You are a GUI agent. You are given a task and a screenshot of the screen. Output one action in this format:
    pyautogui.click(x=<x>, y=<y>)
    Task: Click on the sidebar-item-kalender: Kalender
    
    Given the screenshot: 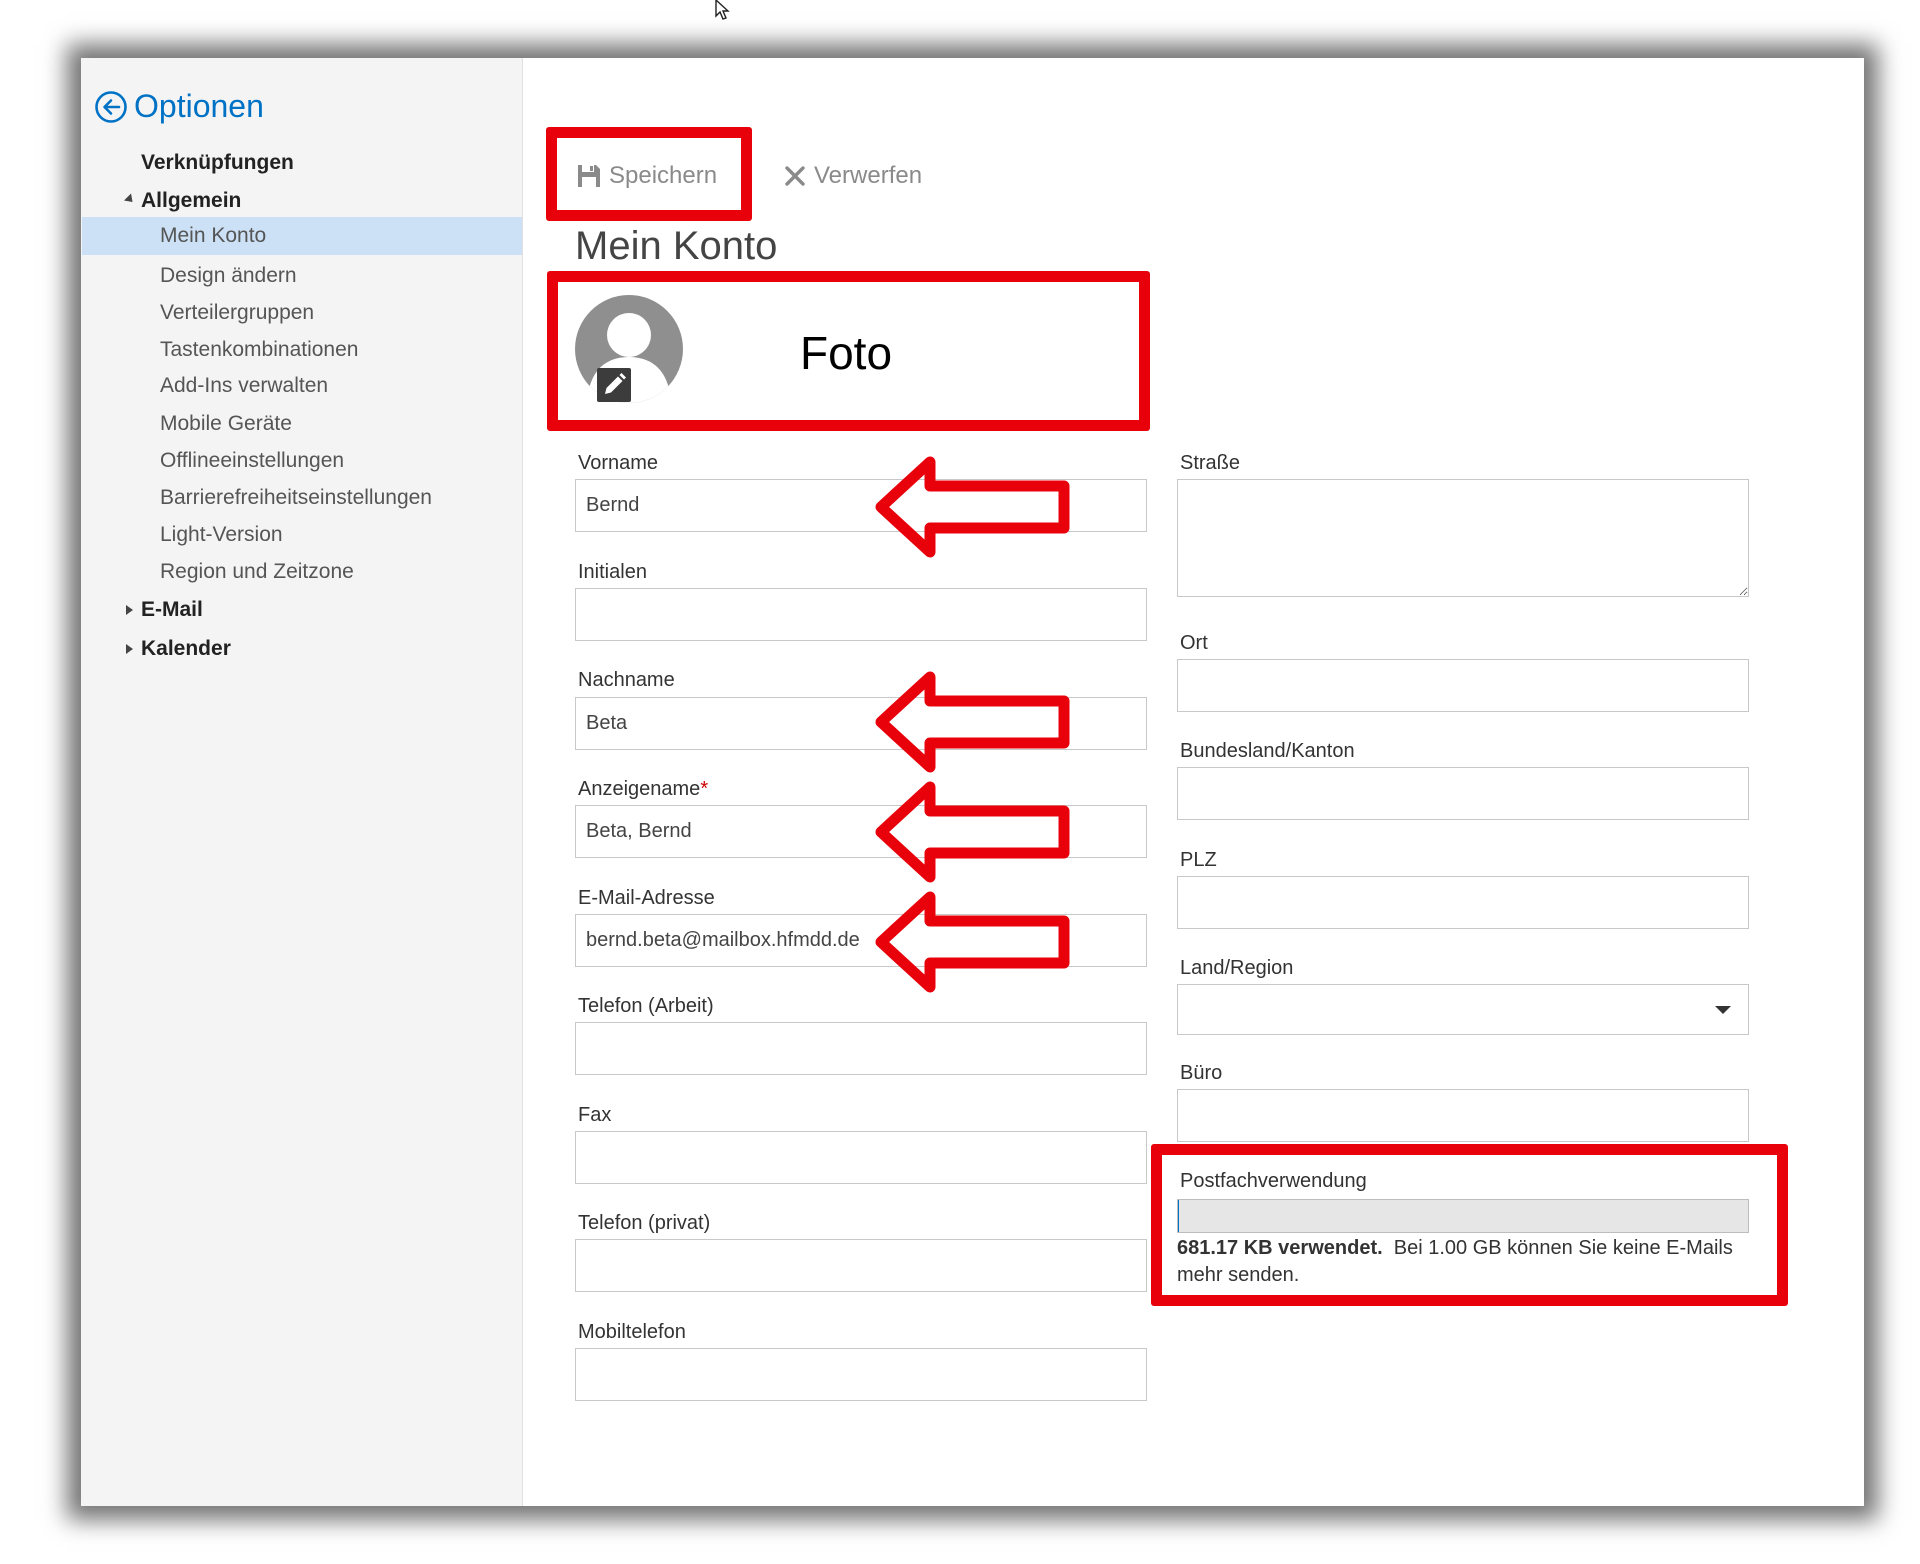 What is the action you would take?
    pyautogui.click(x=186, y=649)
    